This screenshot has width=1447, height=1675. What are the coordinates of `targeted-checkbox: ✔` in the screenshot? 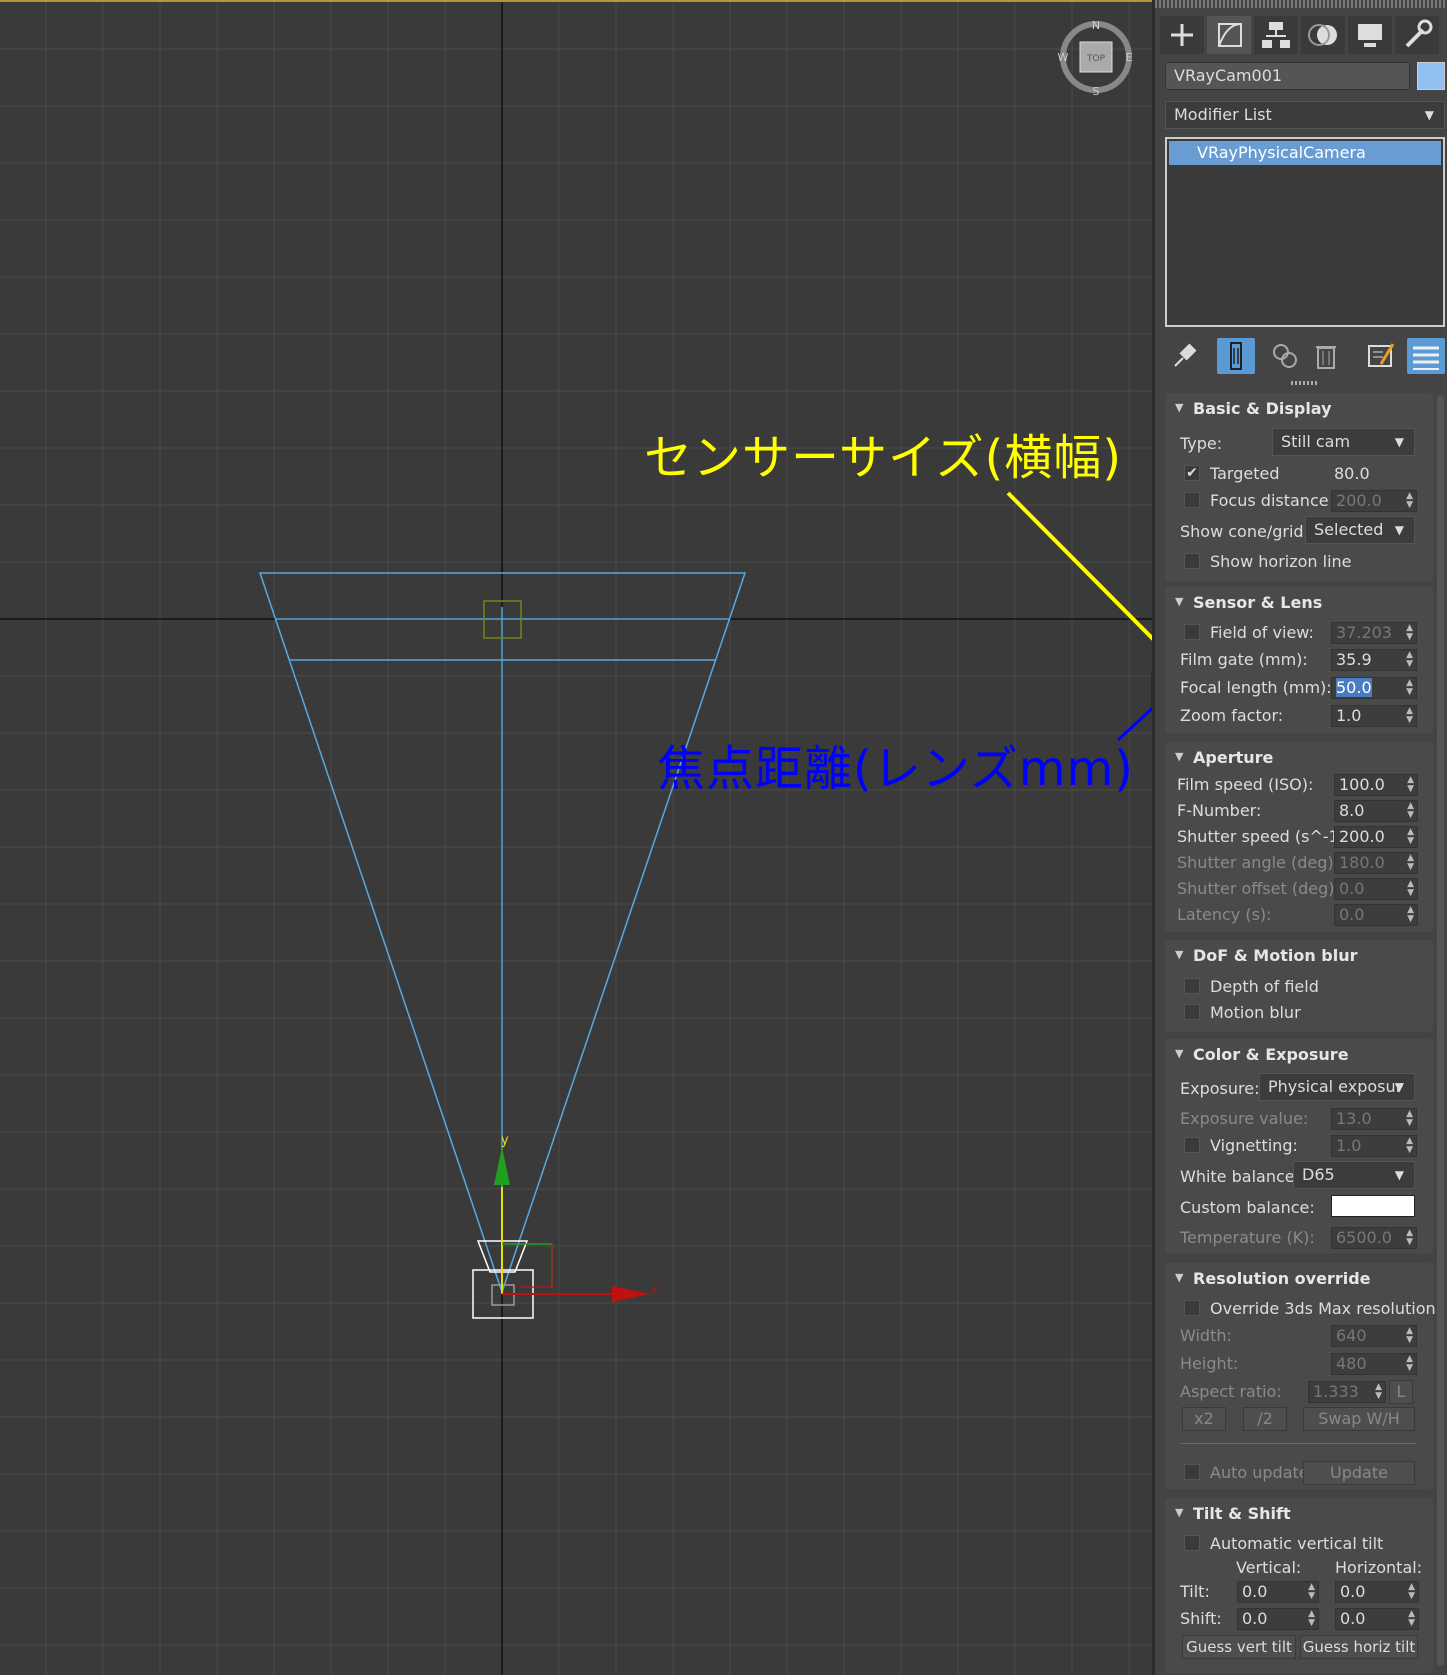 It's located at (1192, 473).